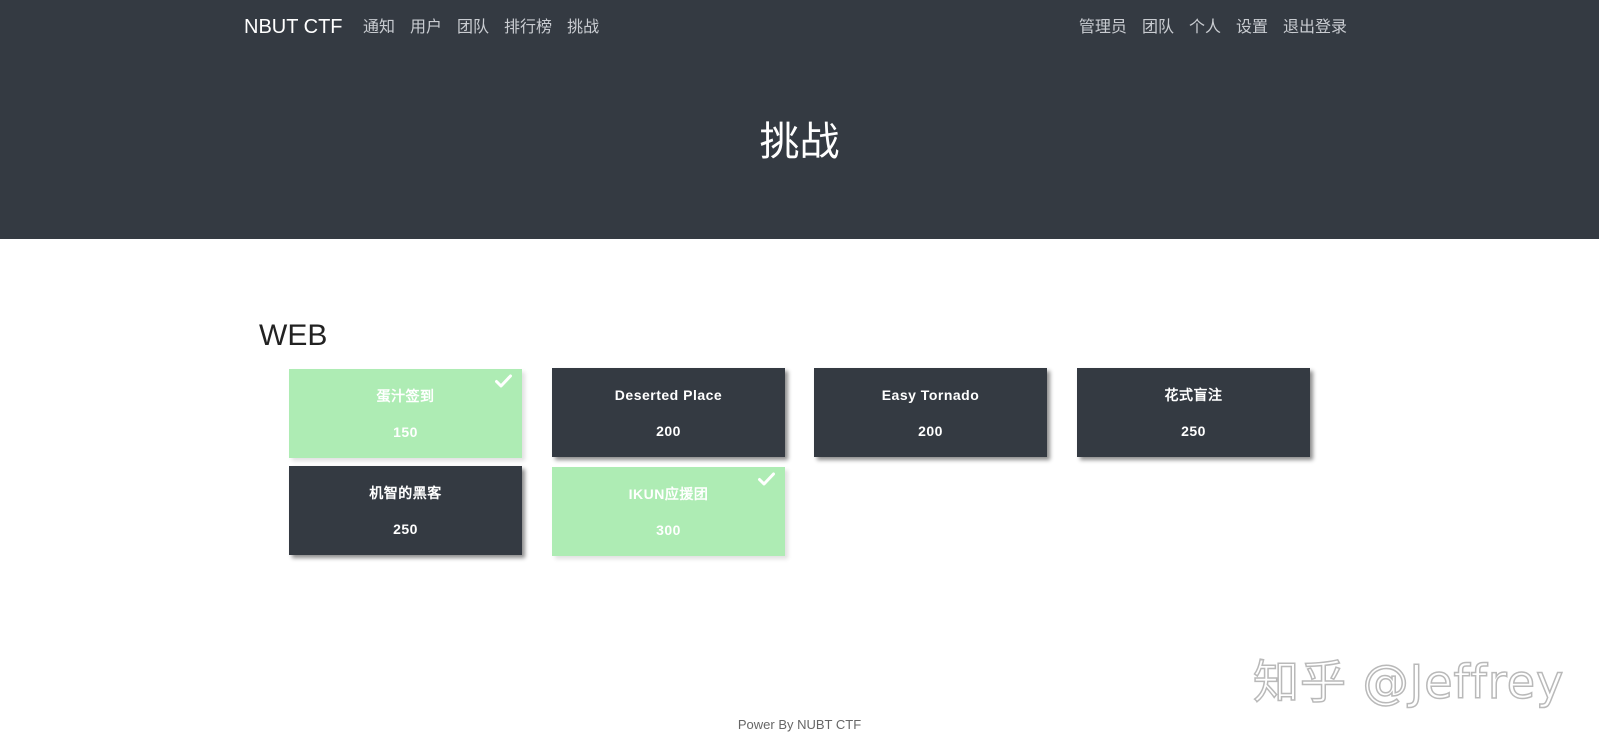 Image resolution: width=1599 pixels, height=755 pixels. I want to click on nav-profile: 个人, so click(1205, 28).